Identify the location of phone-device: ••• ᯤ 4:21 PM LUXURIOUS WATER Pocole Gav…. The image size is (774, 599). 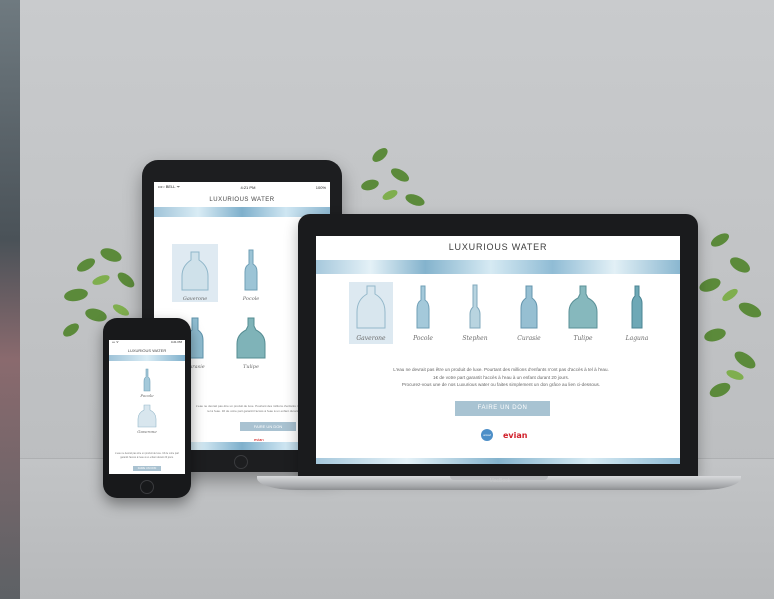
(147, 408).